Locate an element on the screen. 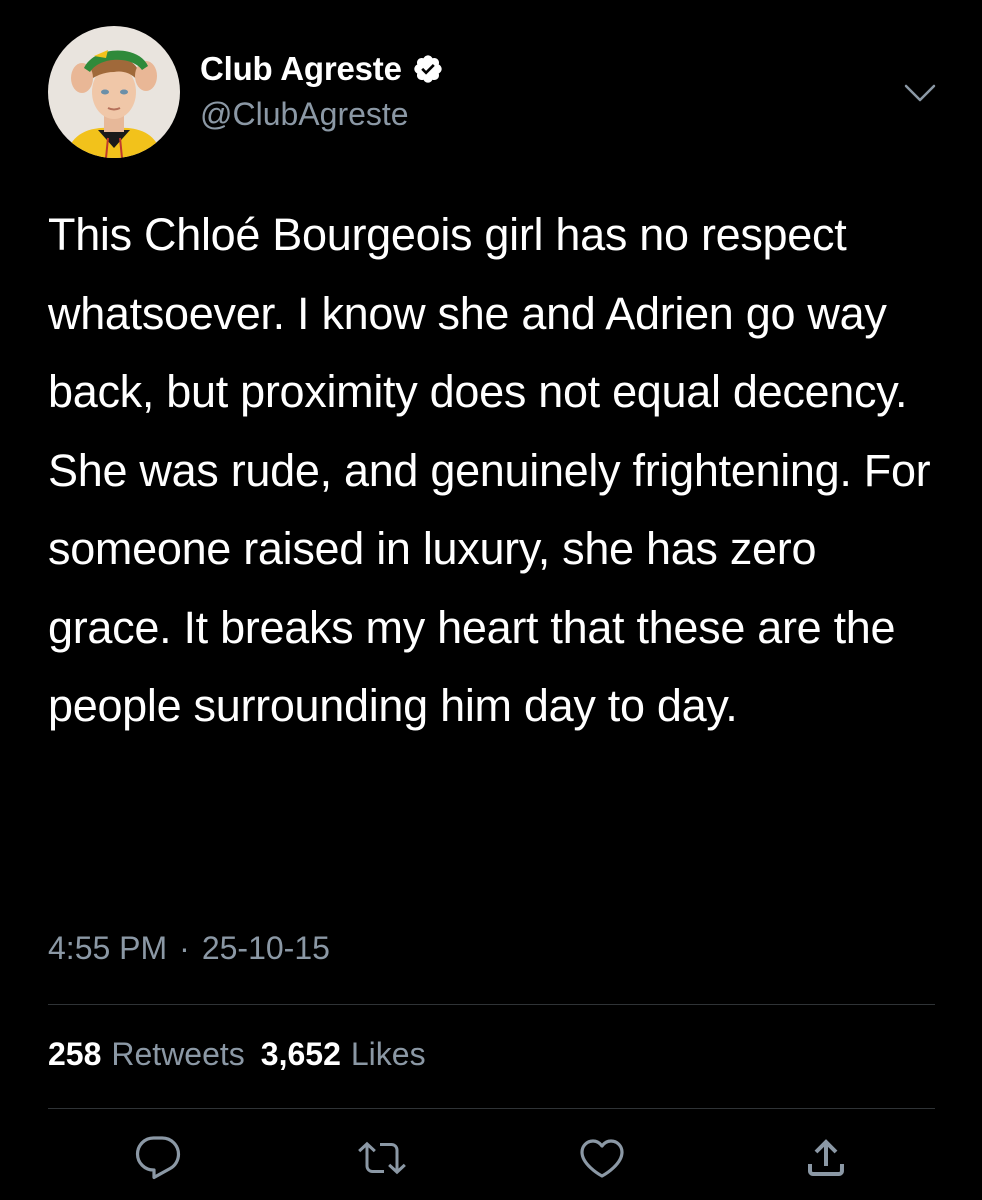  retweet-button is located at coordinates (382, 1158).